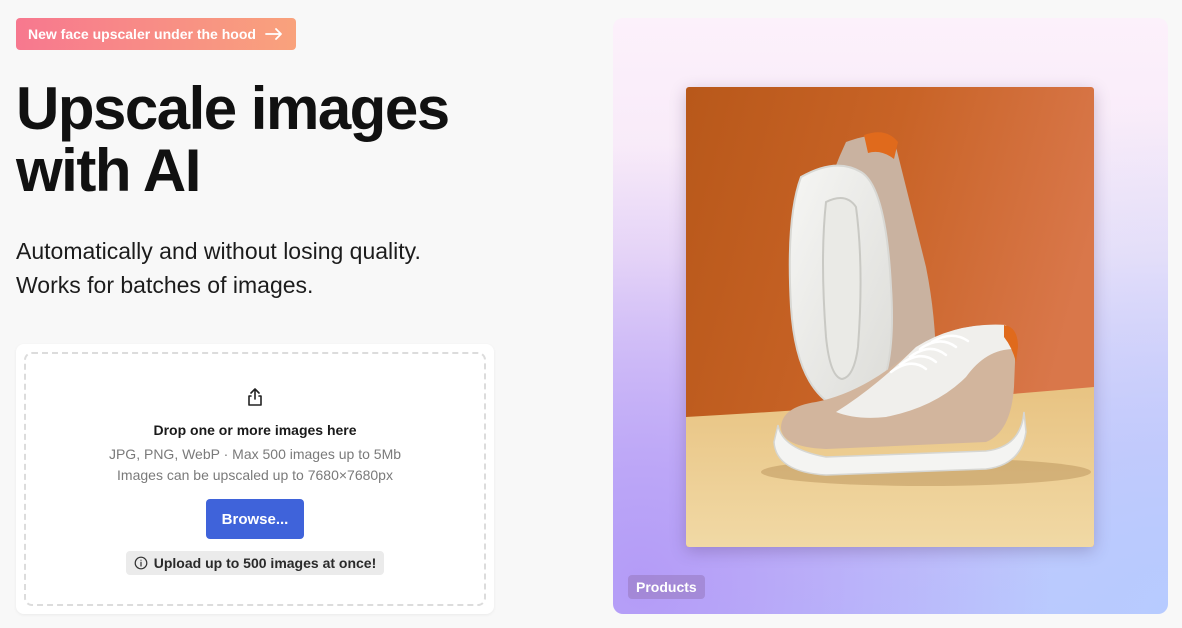  What do you see at coordinates (255, 397) in the screenshot?
I see `share-upload-icon` at bounding box center [255, 397].